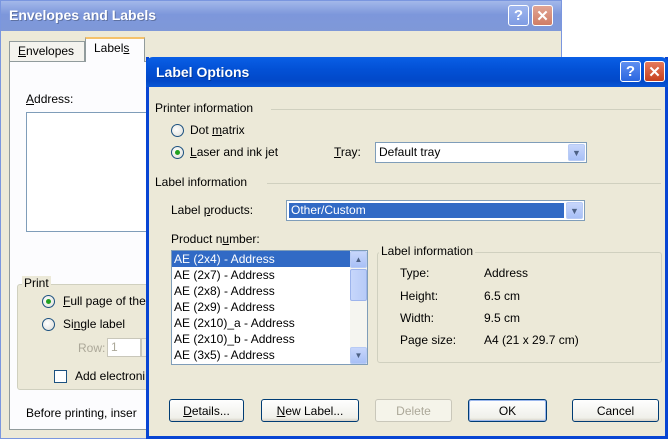  Describe the element at coordinates (415, 273) in the screenshot. I see `type-label: Type:` at that location.